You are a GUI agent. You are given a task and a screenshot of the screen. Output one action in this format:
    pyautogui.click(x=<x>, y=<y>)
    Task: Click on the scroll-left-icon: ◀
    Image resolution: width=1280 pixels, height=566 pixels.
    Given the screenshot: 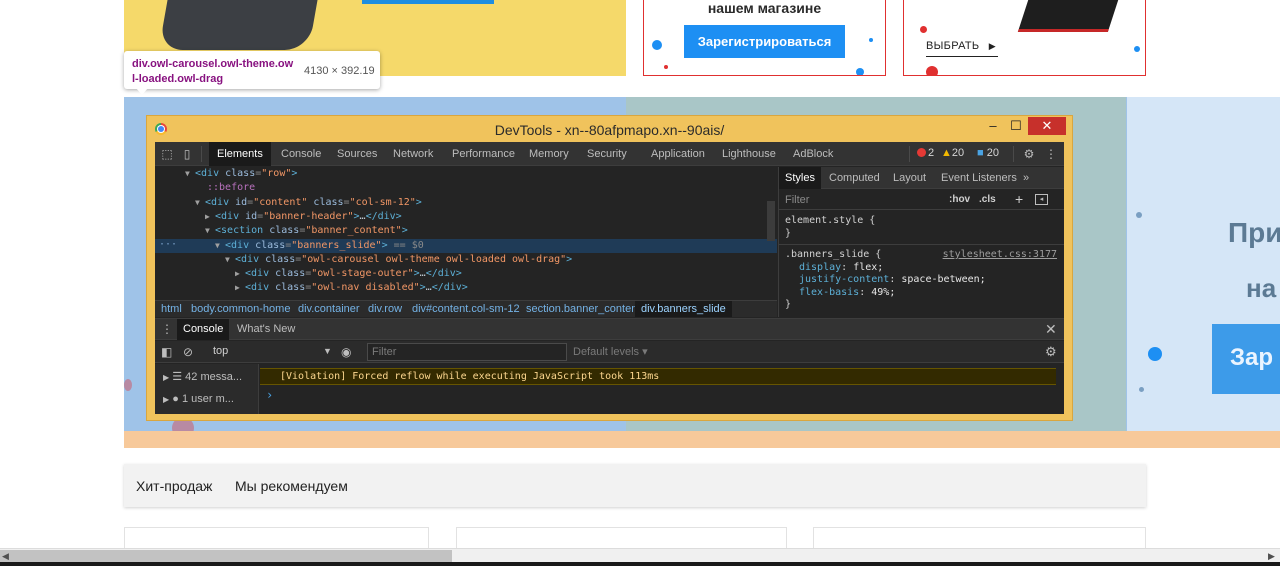 What is the action you would take?
    pyautogui.click(x=5, y=556)
    